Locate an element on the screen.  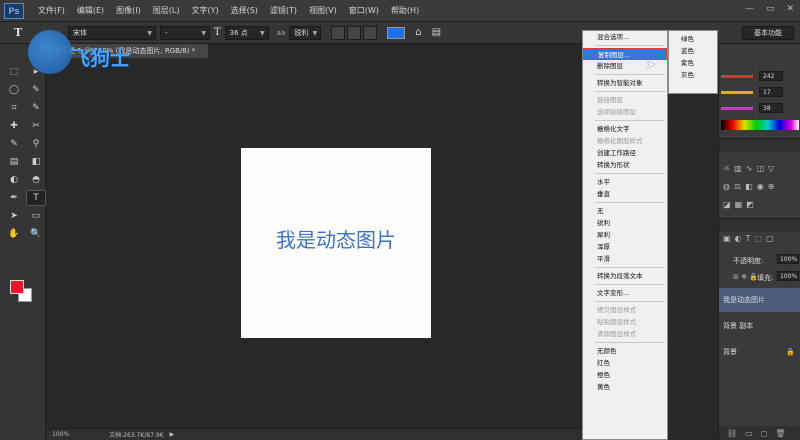
align-right-button is located at coordinates (370, 32).